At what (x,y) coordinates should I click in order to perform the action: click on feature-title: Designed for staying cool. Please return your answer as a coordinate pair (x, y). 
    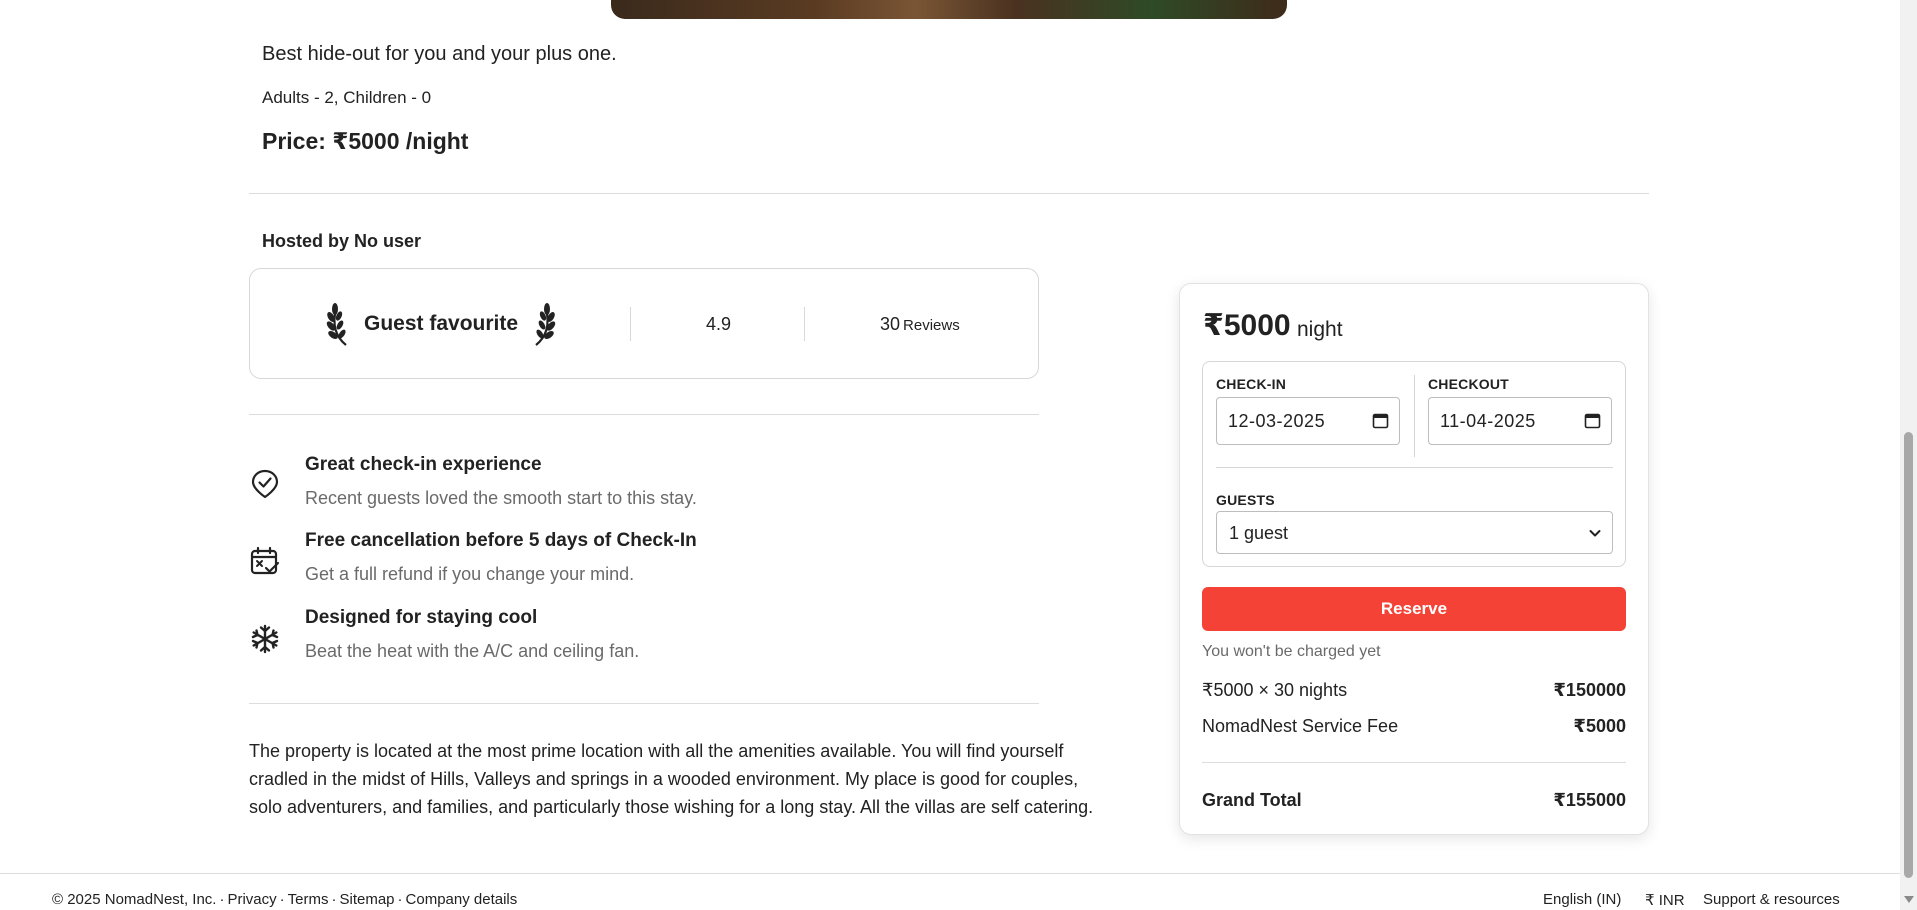
    Looking at the image, I should click on (421, 617).